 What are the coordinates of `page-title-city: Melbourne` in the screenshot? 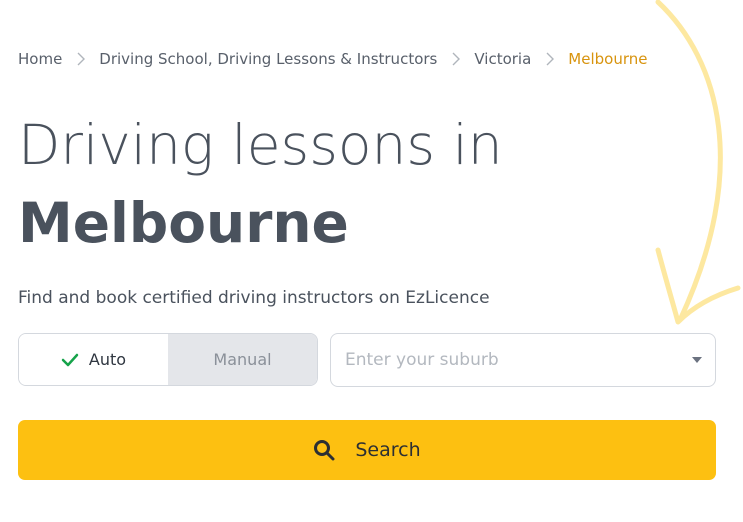 It's located at (183, 223).